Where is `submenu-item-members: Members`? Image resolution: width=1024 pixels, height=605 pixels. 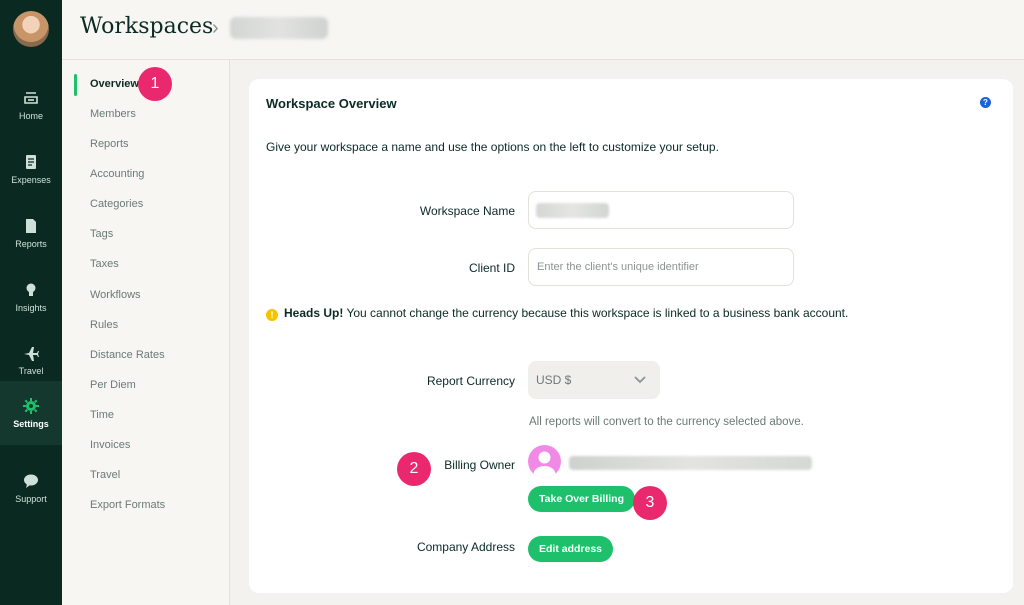 submenu-item-members: Members is located at coordinates (113, 114).